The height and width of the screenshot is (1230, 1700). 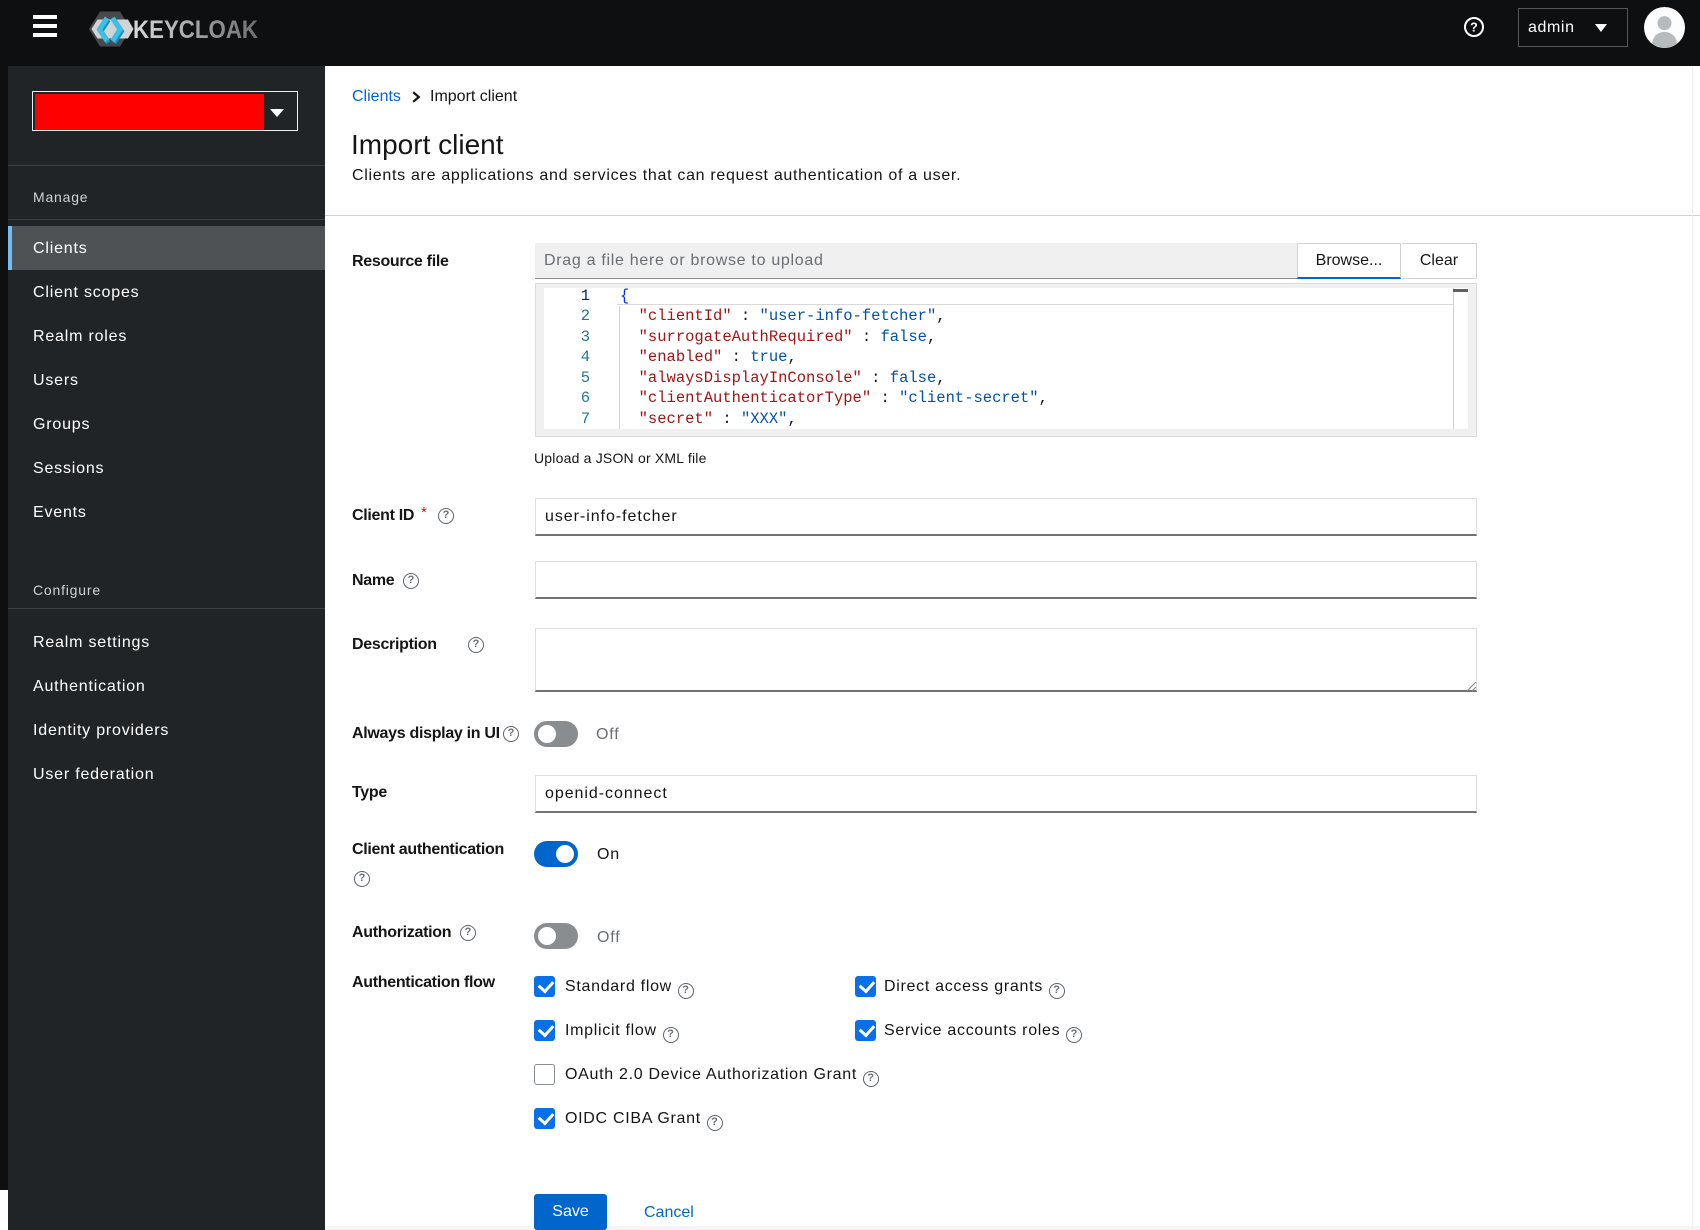 What do you see at coordinates (195, 30) in the screenshot?
I see `svg-text: KEYCLOAK` at bounding box center [195, 30].